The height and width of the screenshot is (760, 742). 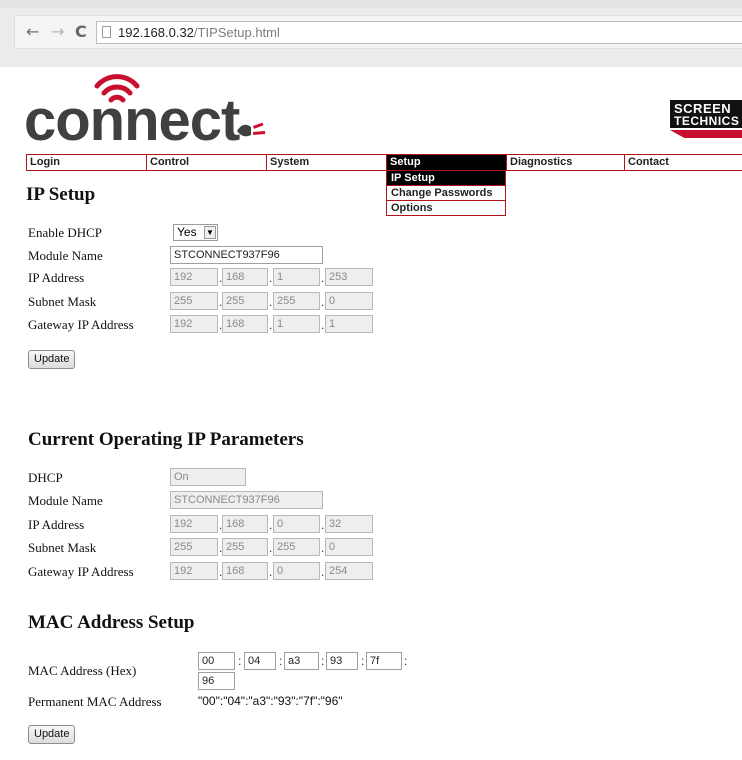 I want to click on ip-octet-1: 192, so click(x=194, y=277).